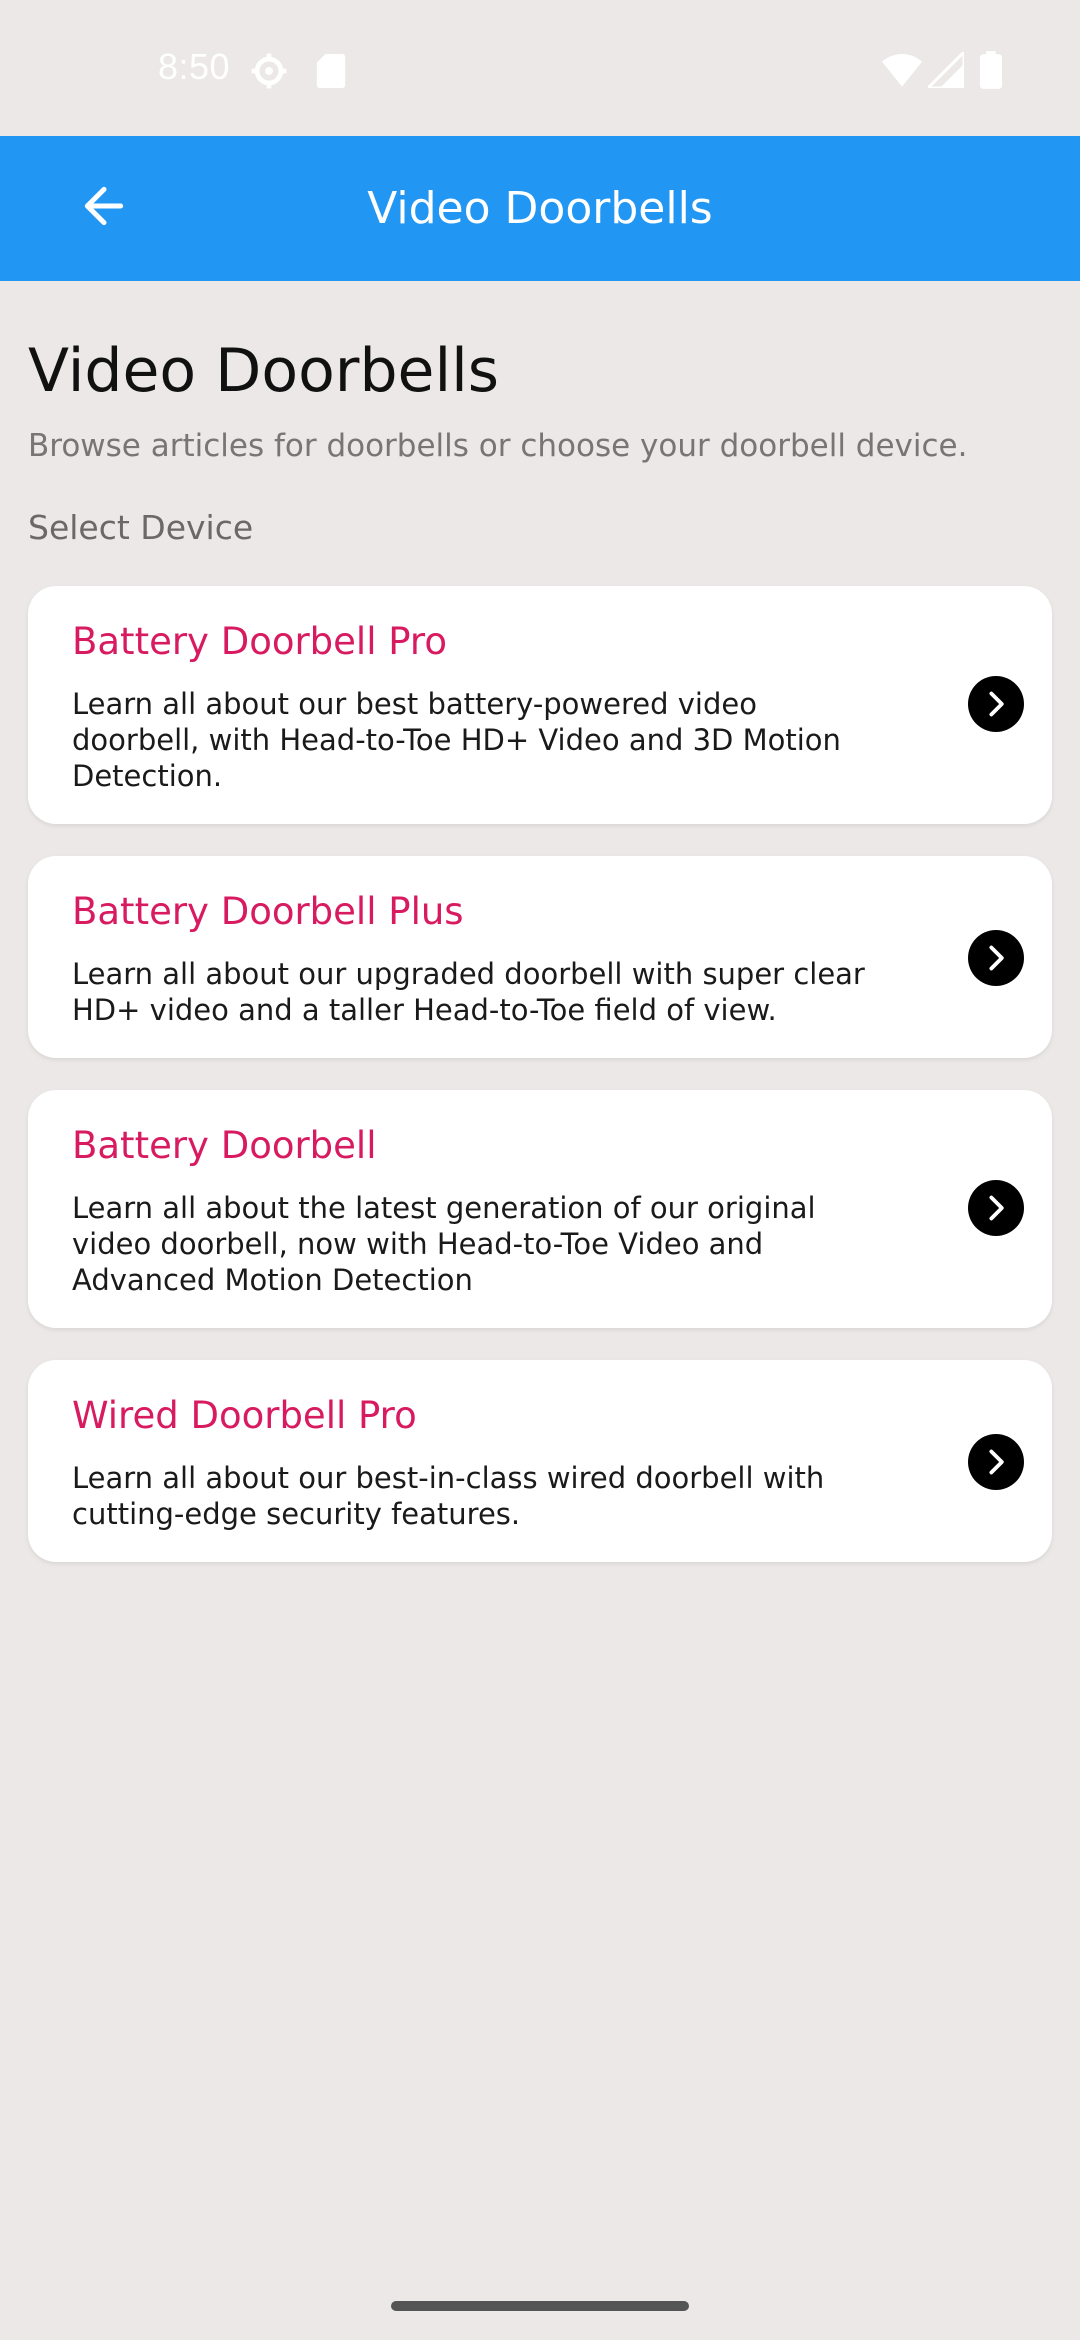  I want to click on status-time: 8:50, so click(194, 66).